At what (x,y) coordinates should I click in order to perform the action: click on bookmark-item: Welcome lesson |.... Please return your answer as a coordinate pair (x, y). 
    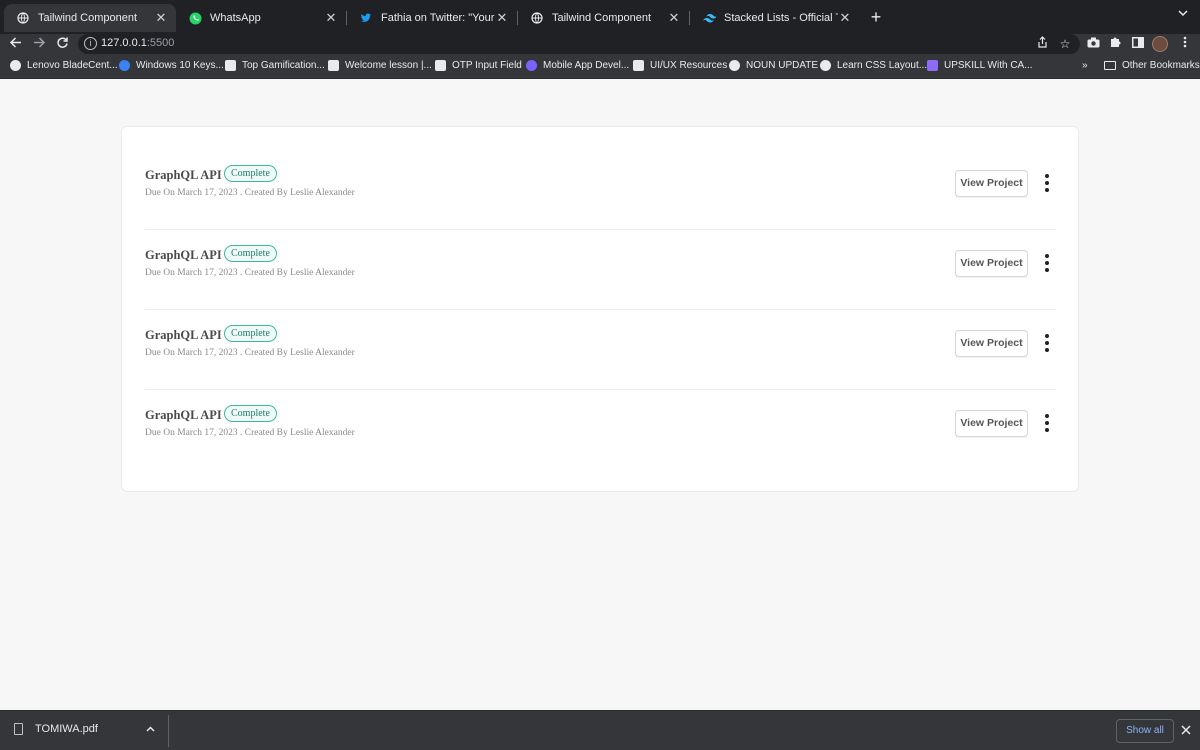
    Looking at the image, I should click on (380, 65).